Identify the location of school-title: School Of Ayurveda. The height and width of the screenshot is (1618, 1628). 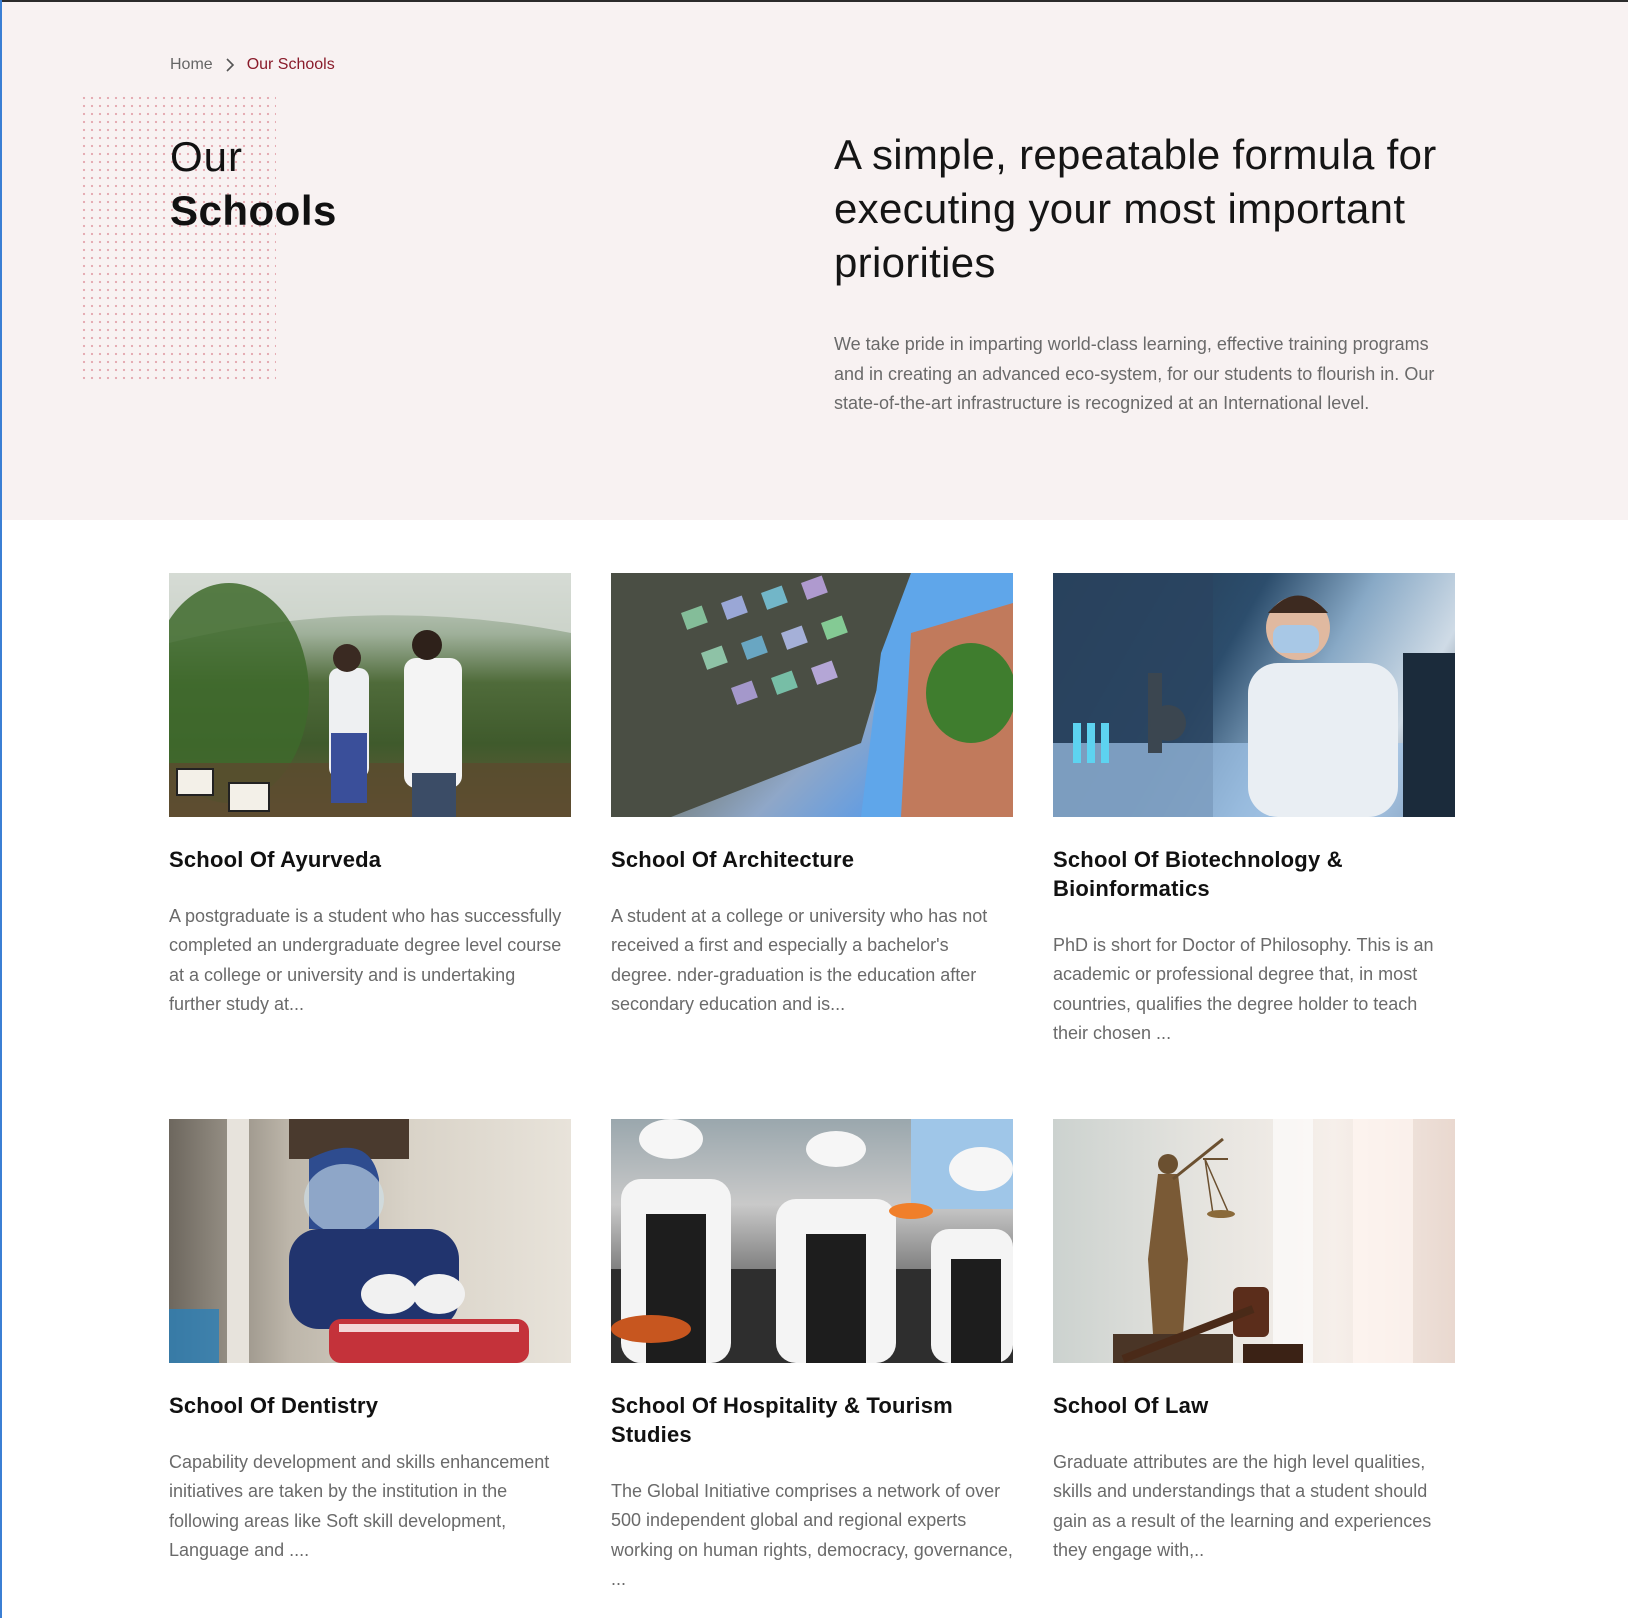
(370, 859).